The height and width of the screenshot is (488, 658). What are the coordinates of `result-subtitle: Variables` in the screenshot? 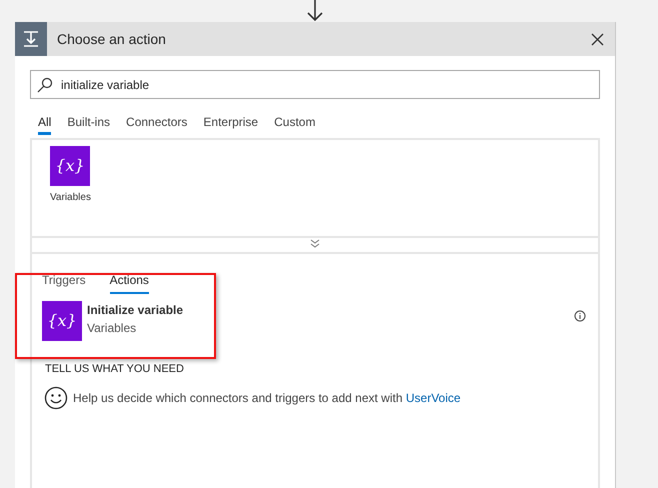 It's located at (112, 328).